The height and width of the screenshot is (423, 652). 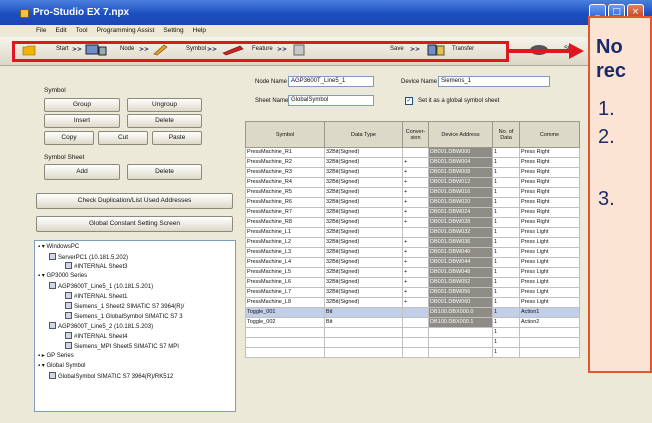 What do you see at coordinates (285, 232) in the screenshot?
I see `symbol-cell: PressMachine_L1` at bounding box center [285, 232].